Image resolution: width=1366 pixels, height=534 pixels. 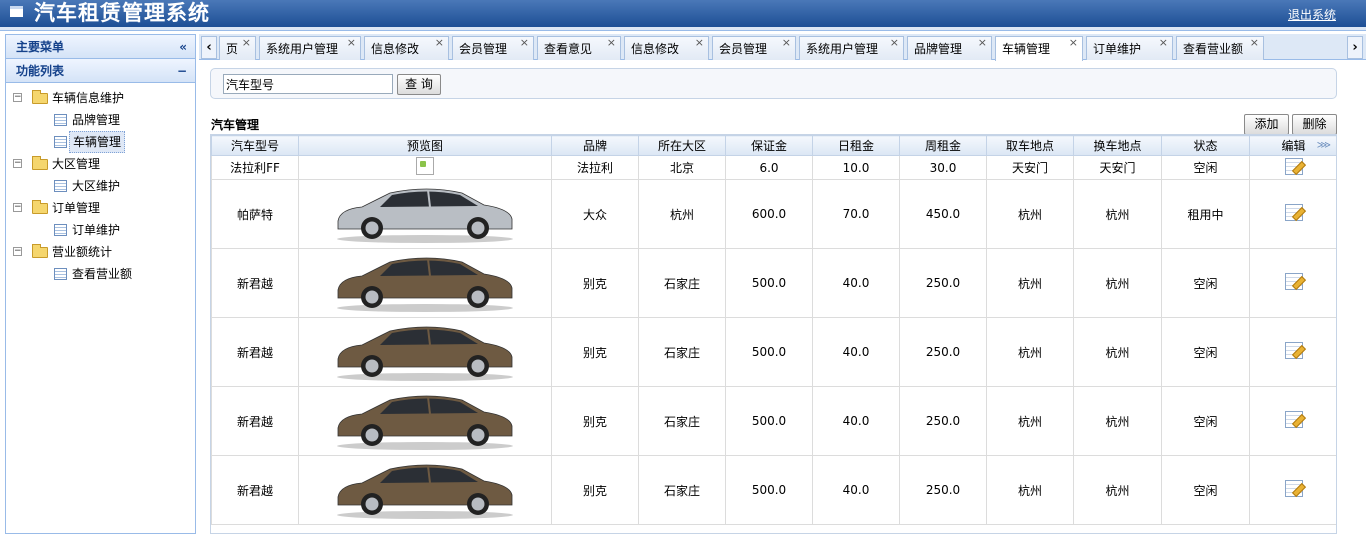 I want to click on tab-item: 订单维护 ×, so click(x=1129, y=48).